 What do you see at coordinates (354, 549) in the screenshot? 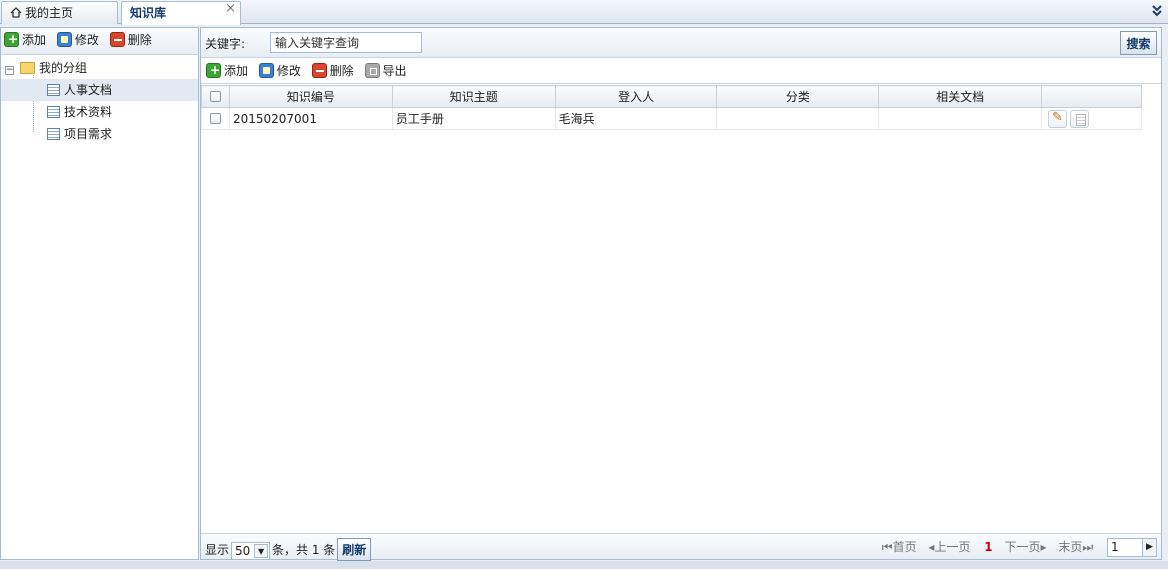
I see `refresh-button: 刷新` at bounding box center [354, 549].